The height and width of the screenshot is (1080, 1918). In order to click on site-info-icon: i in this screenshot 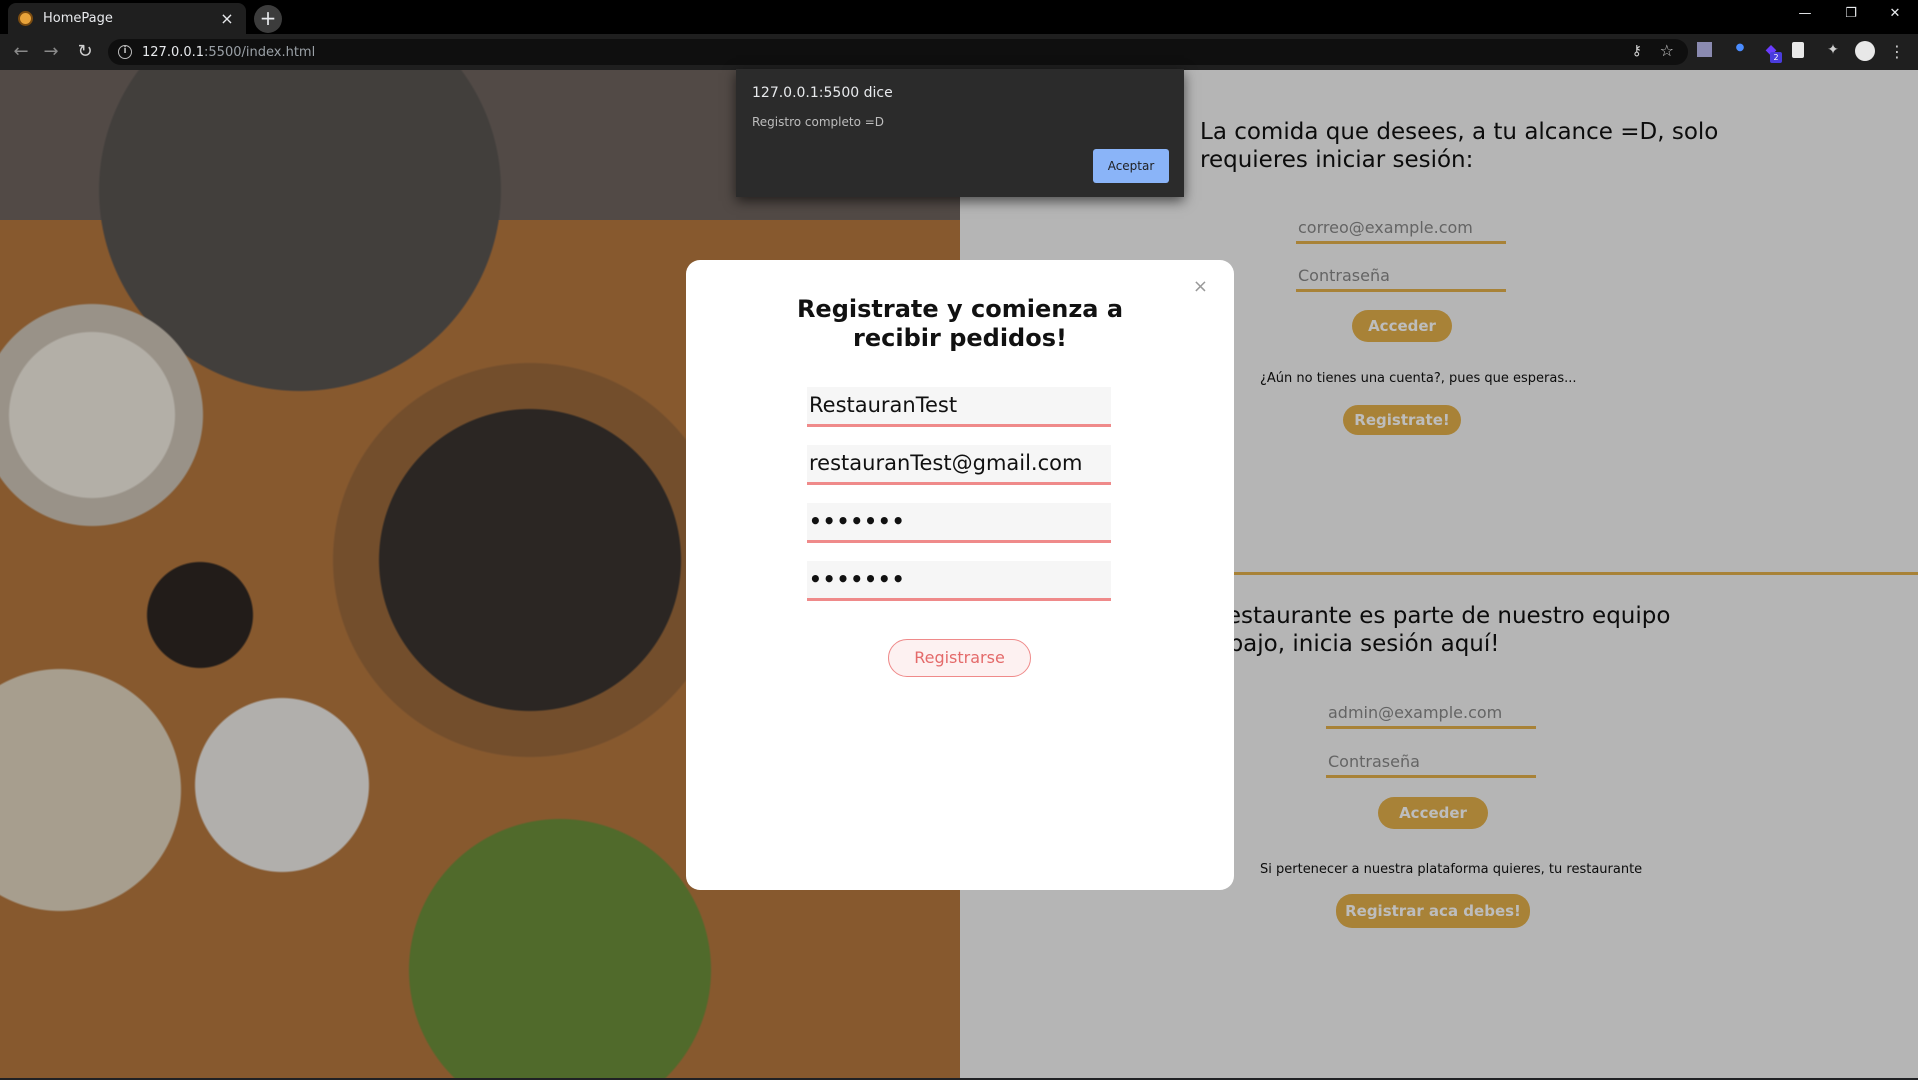, I will do `click(125, 52)`.